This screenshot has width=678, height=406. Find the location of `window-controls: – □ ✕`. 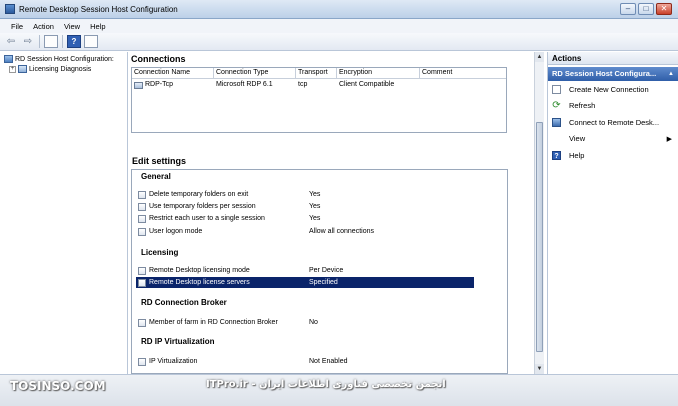

window-controls: – □ ✕ is located at coordinates (646, 9).